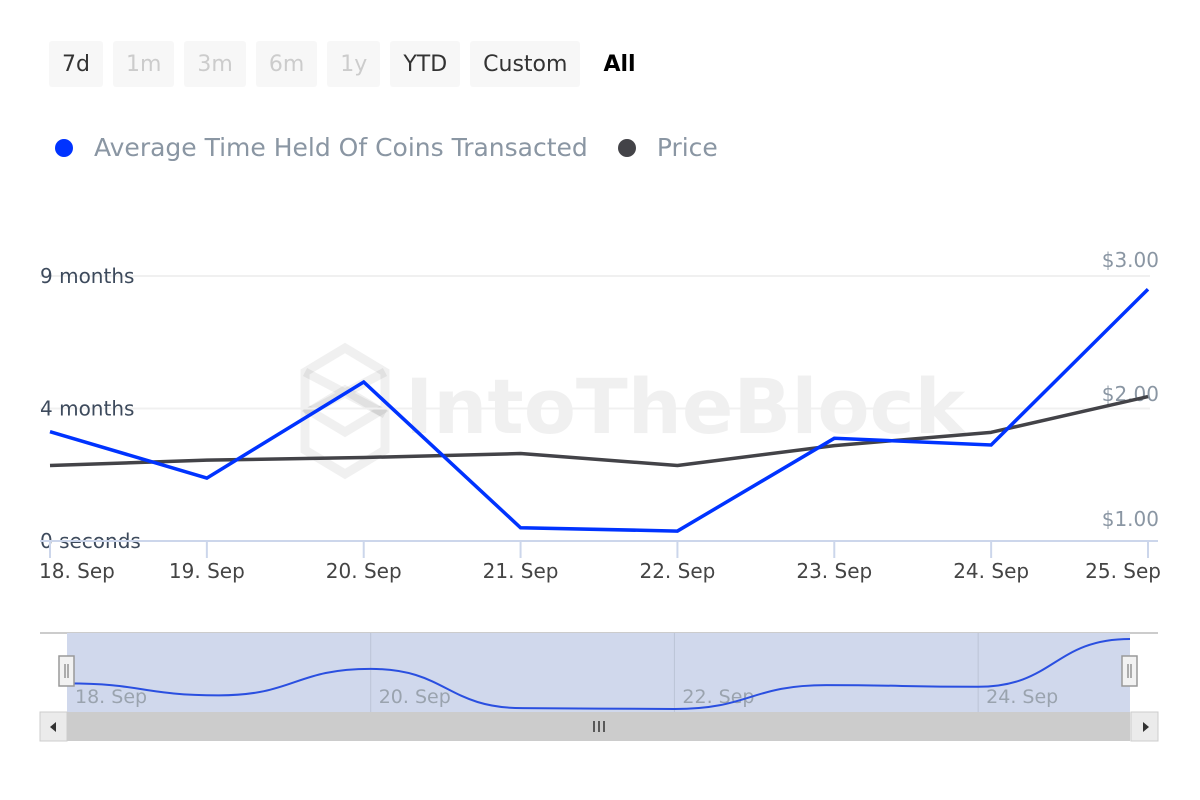  I want to click on x-axis-tick-label: 20. Sep, so click(364, 571).